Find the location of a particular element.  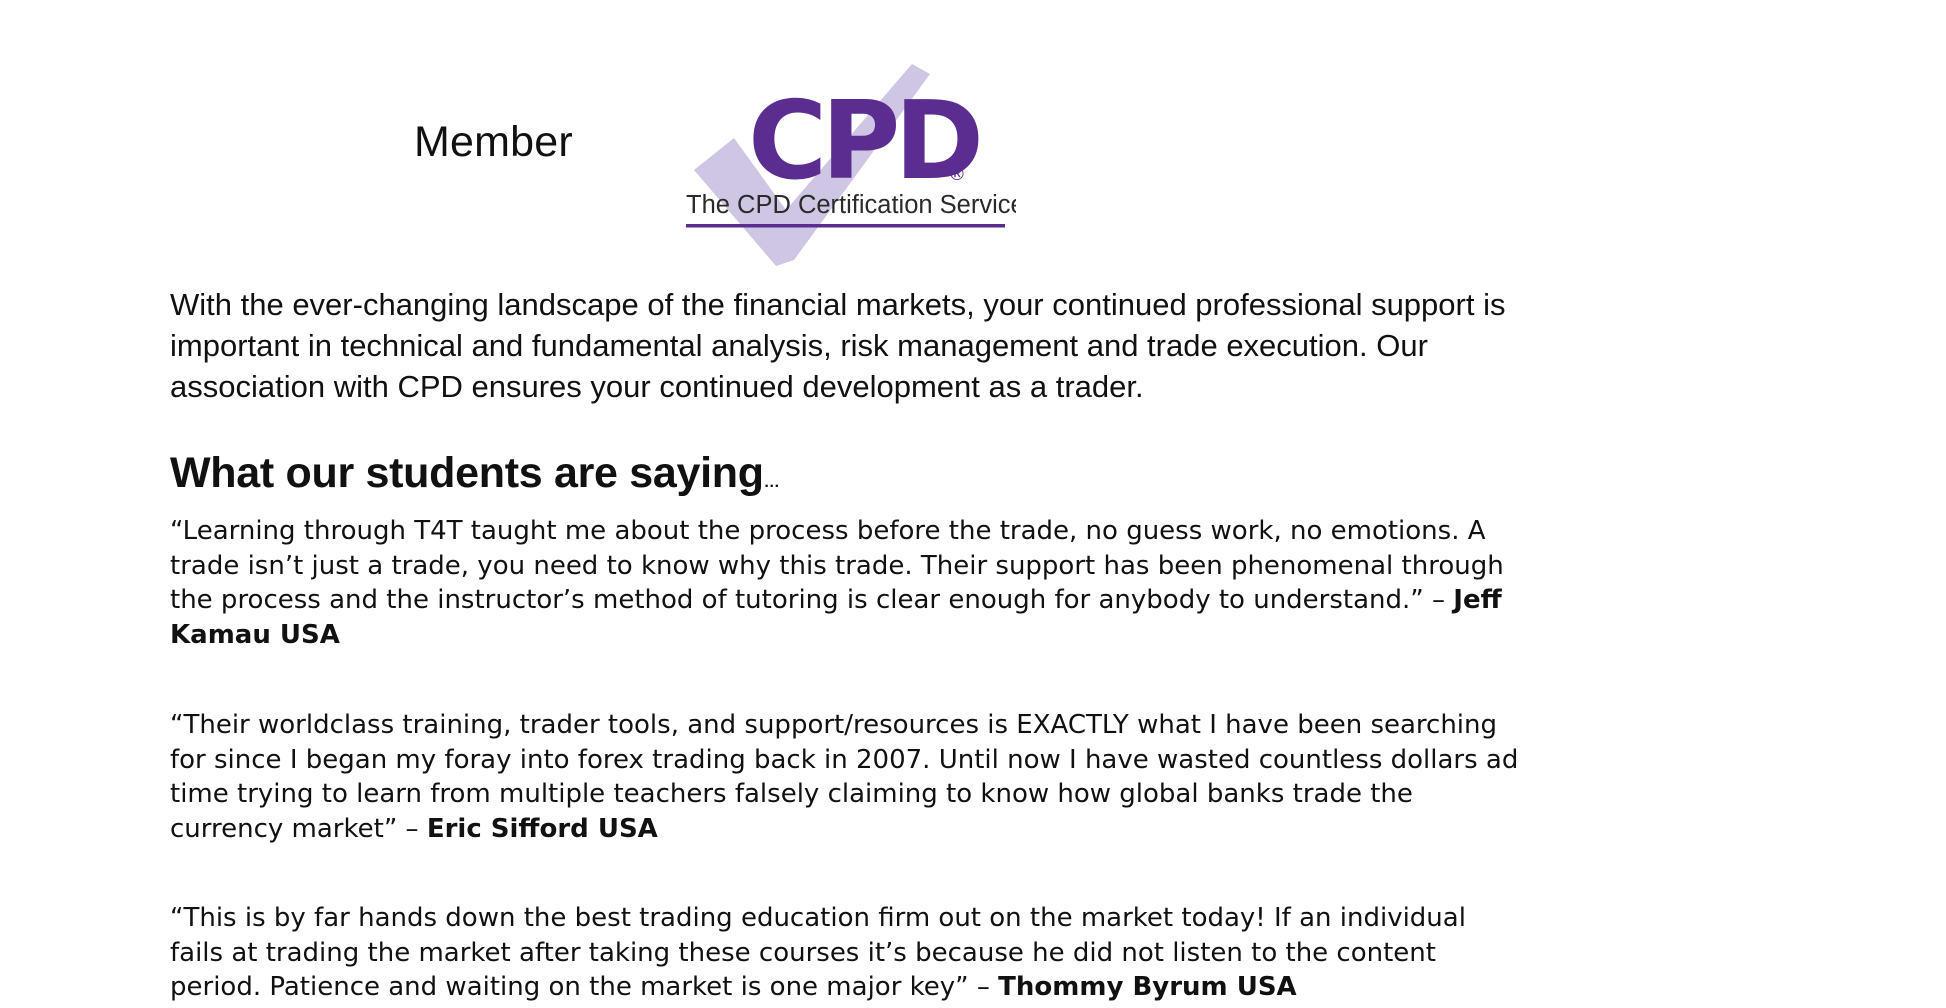

testimonial-author: Eric Sifford USA is located at coordinates (542, 828).